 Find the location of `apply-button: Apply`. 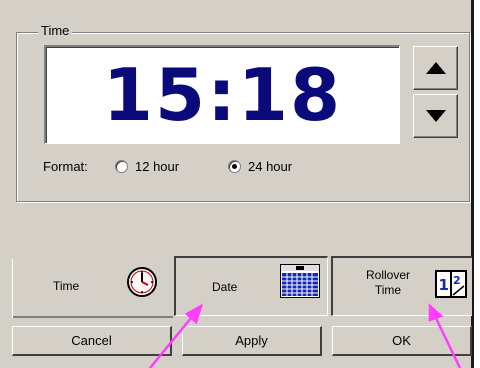

apply-button: Apply is located at coordinates (252, 341).